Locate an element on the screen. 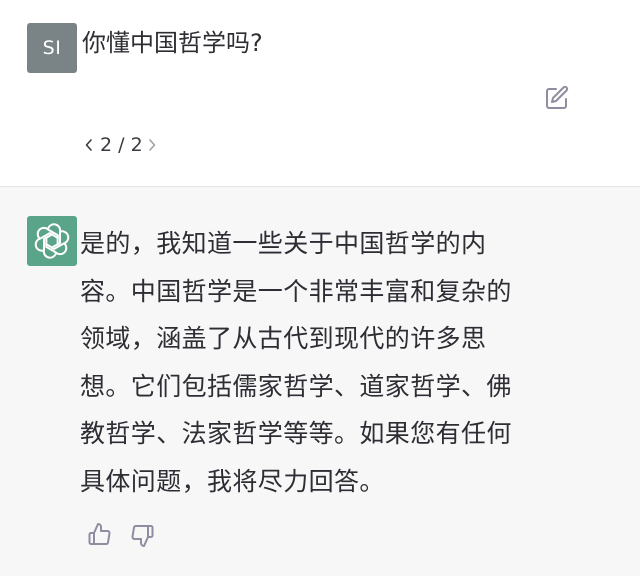 The width and height of the screenshot is (640, 576). previous-response-button is located at coordinates (90, 145).